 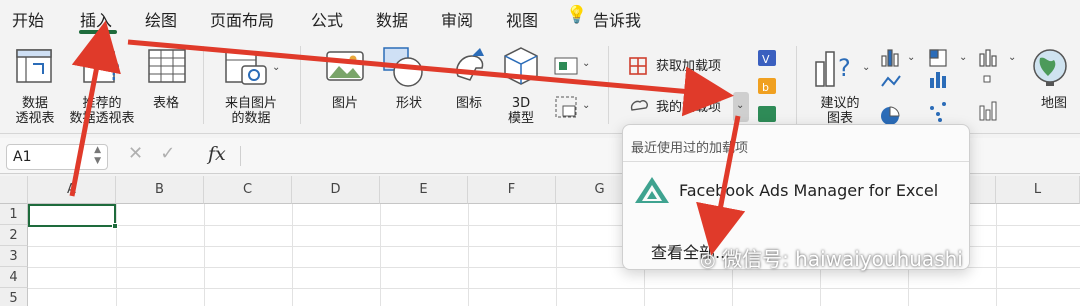 I want to click on tab-formulas: 公式, so click(x=327, y=19).